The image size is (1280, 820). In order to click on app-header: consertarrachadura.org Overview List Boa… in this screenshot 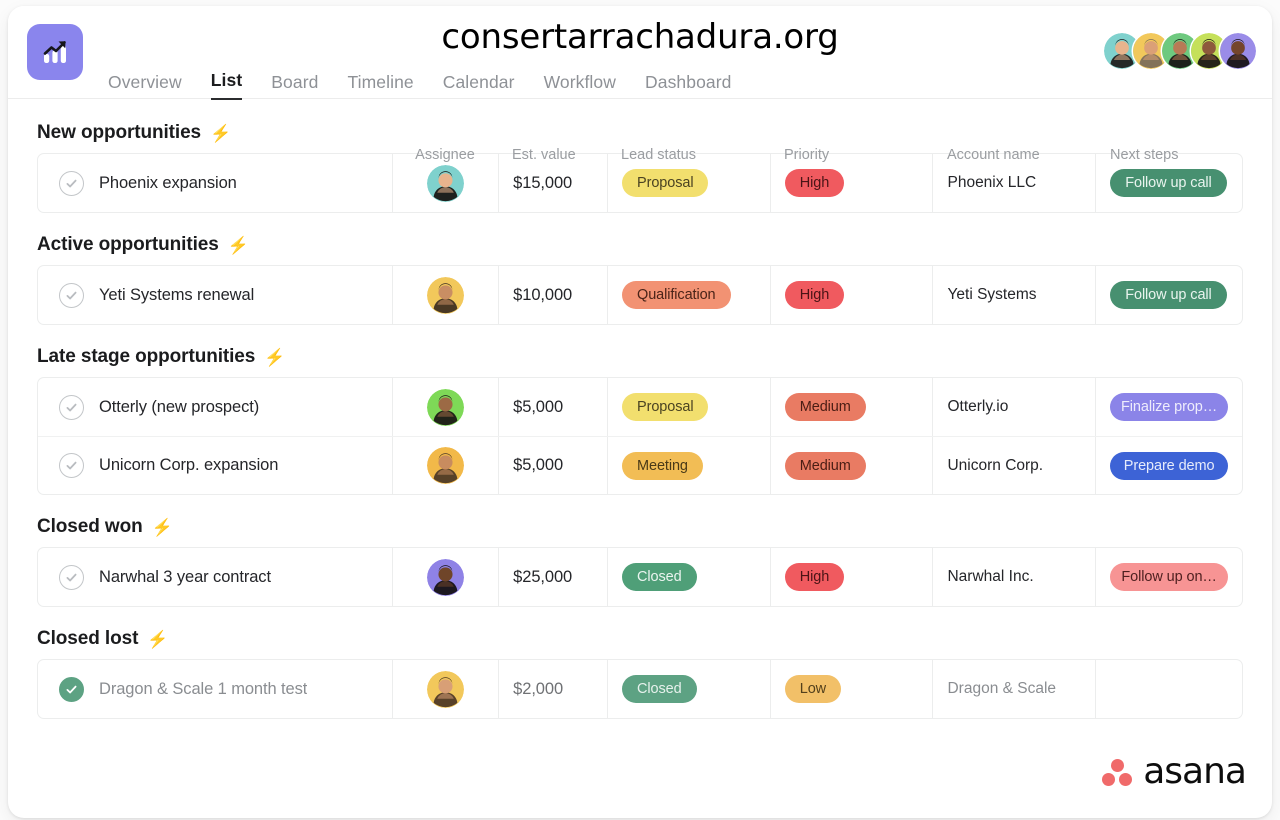, I will do `click(640, 53)`.